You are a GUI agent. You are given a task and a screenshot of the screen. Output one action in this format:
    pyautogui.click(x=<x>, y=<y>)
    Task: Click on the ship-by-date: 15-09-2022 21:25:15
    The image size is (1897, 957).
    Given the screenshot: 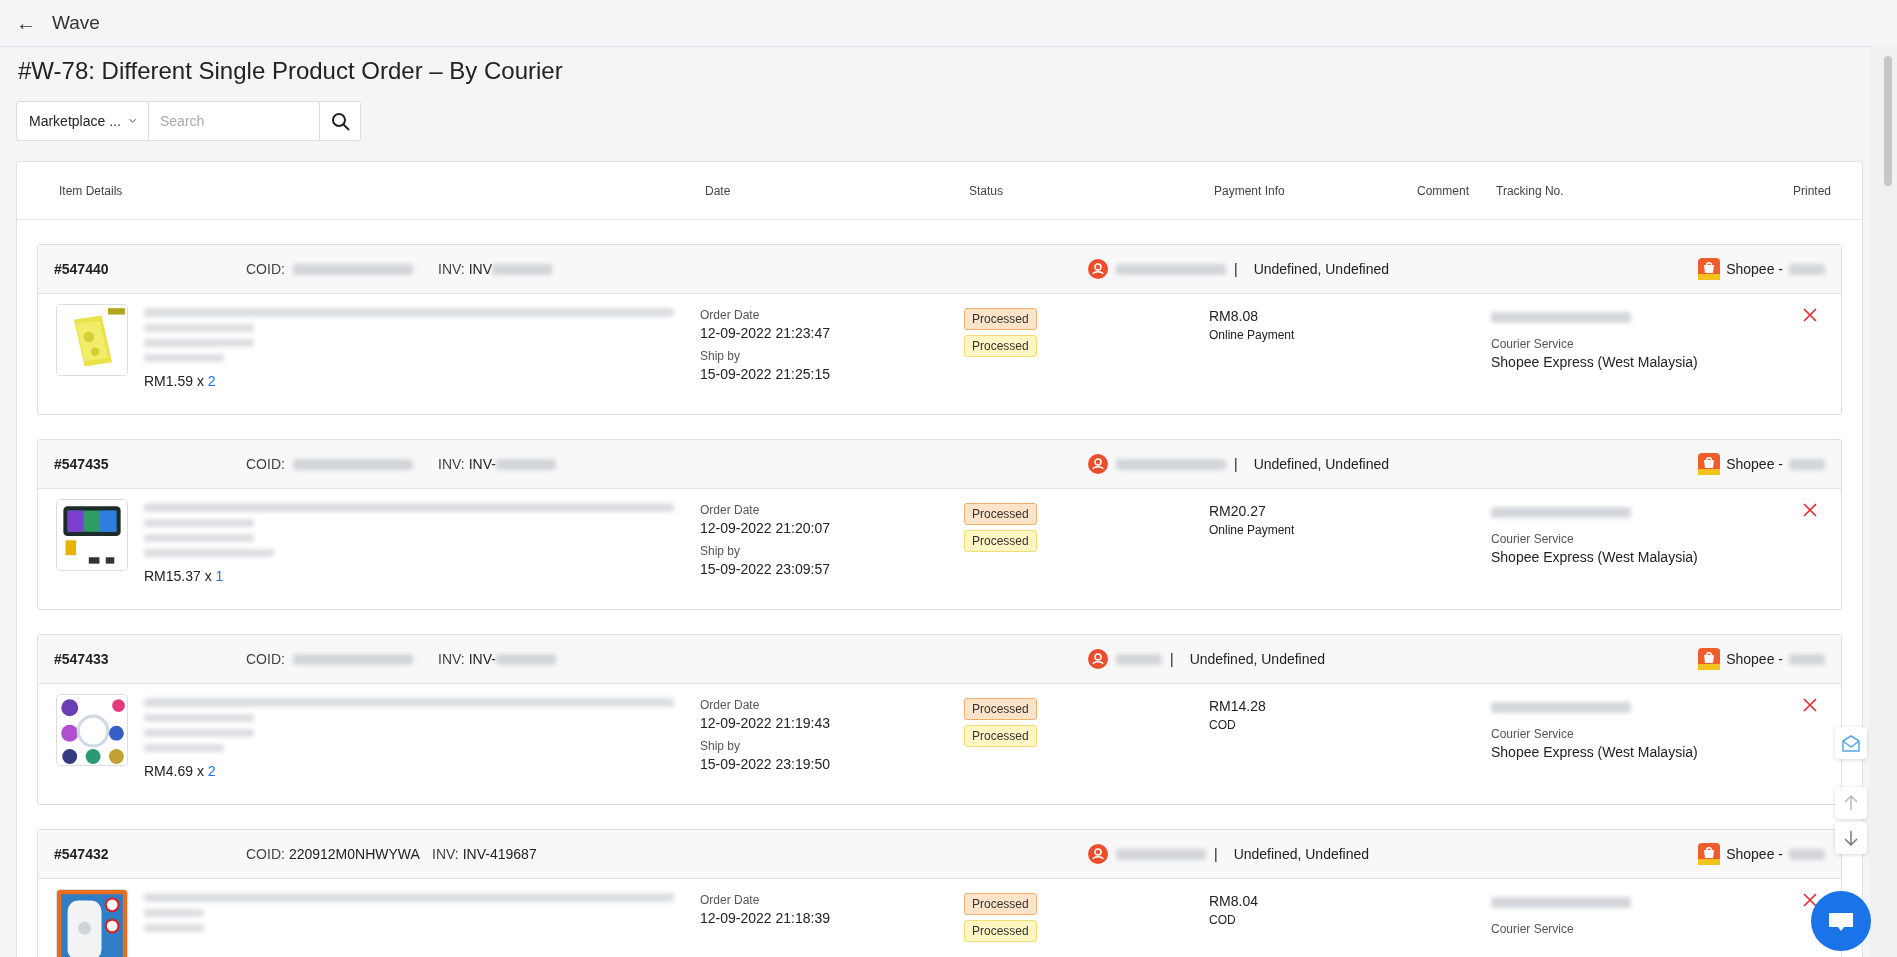 What is the action you would take?
    pyautogui.click(x=765, y=374)
    